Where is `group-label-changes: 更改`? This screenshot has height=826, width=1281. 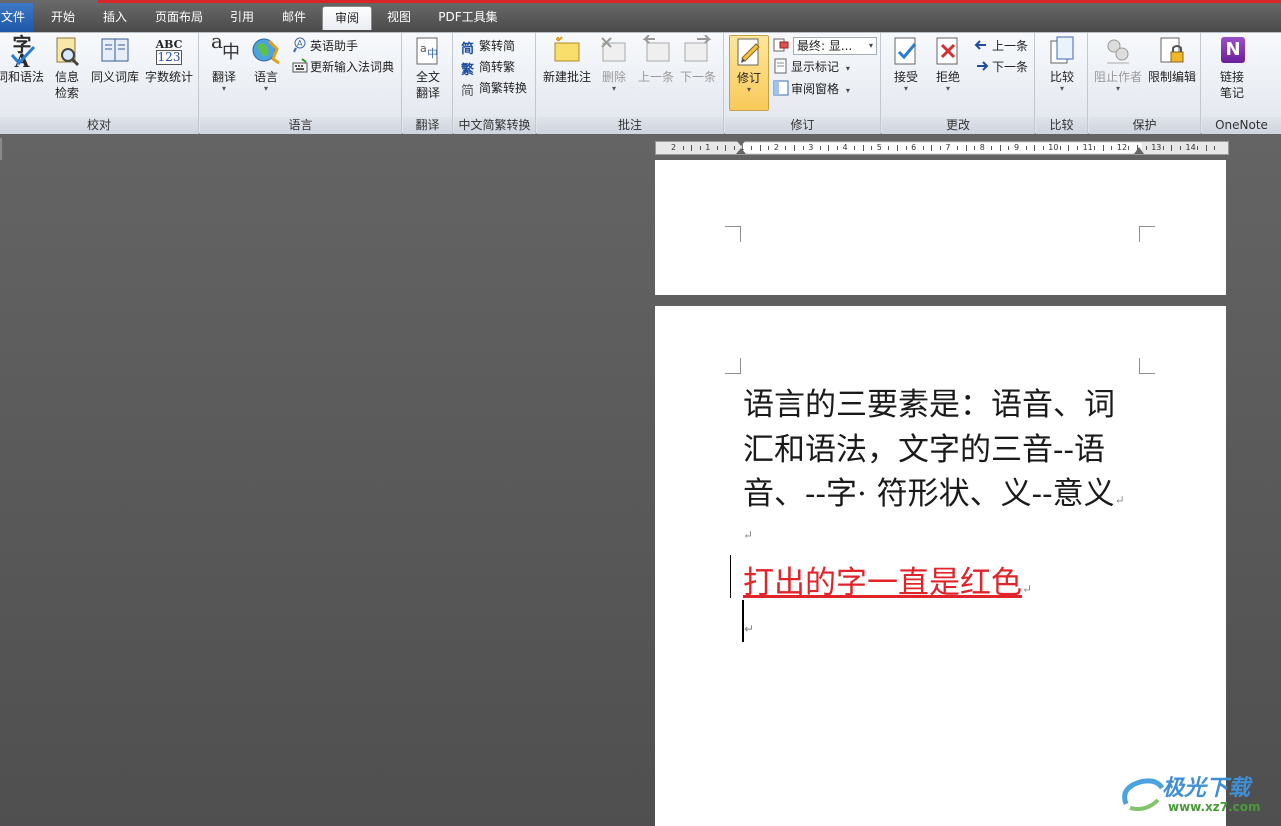 group-label-changes: 更改 is located at coordinates (958, 125).